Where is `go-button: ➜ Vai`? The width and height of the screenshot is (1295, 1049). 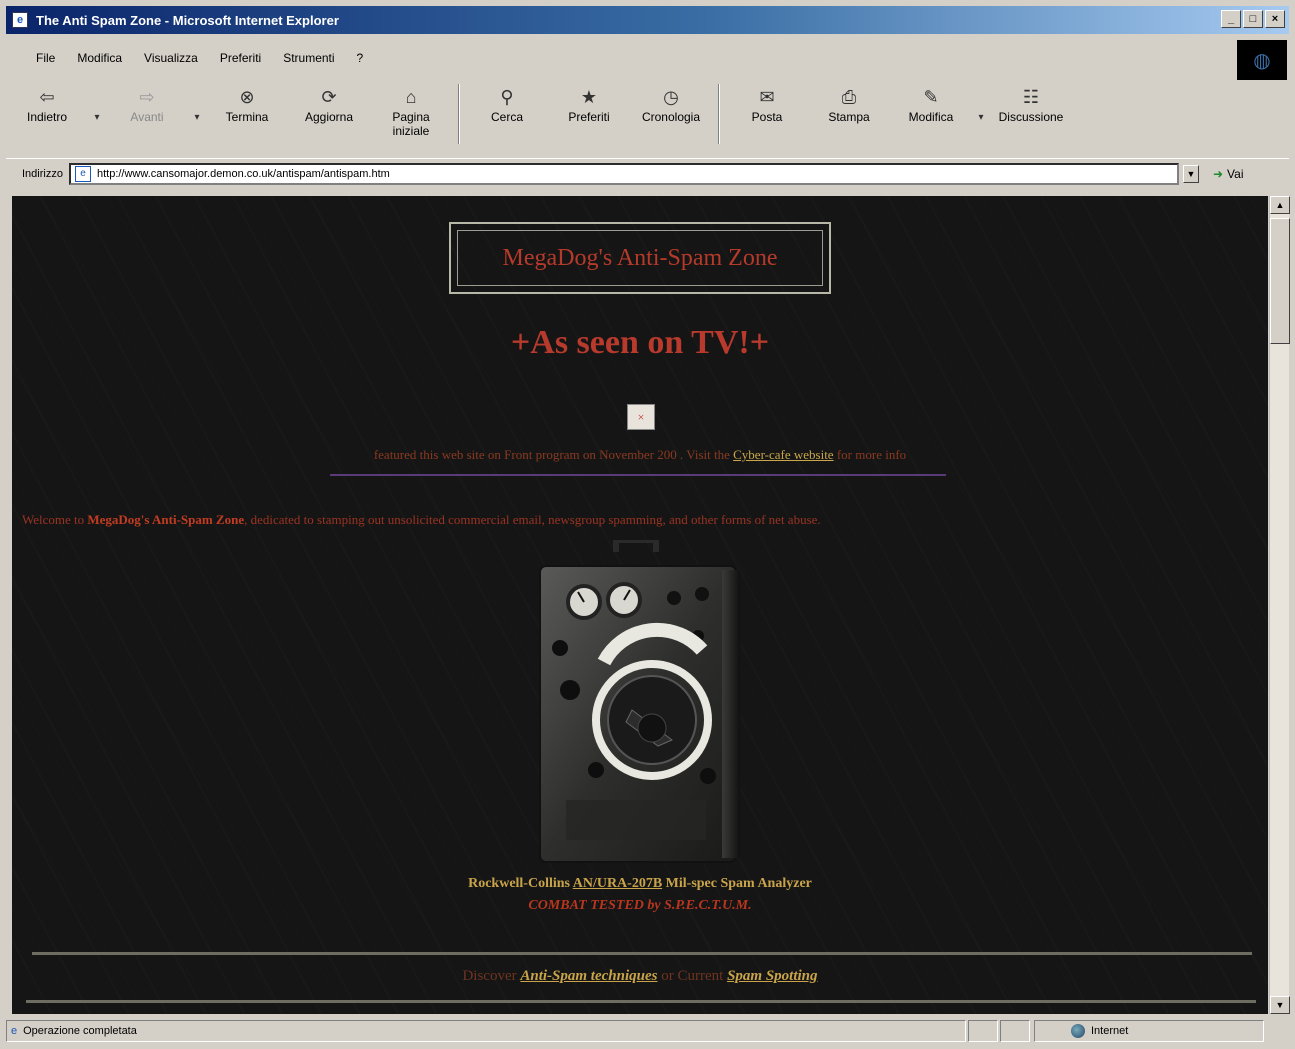
go-button: ➜ Vai is located at coordinates (1228, 174).